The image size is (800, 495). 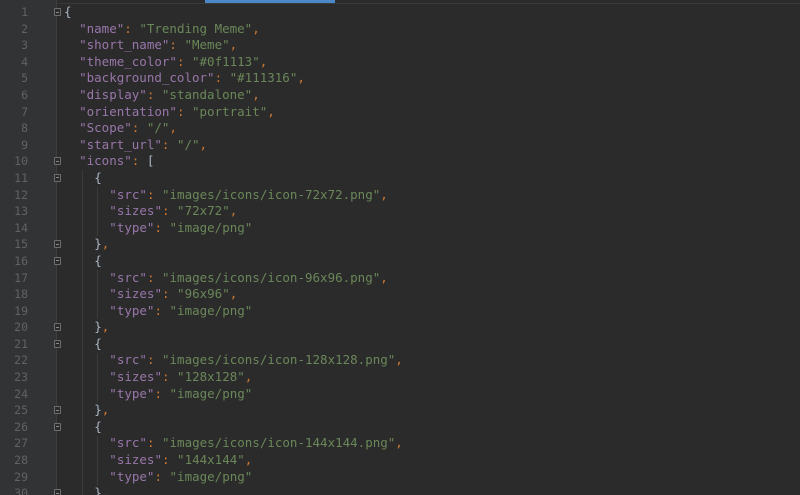 What do you see at coordinates (128, 194) in the screenshot?
I see `token-key: "src"` at bounding box center [128, 194].